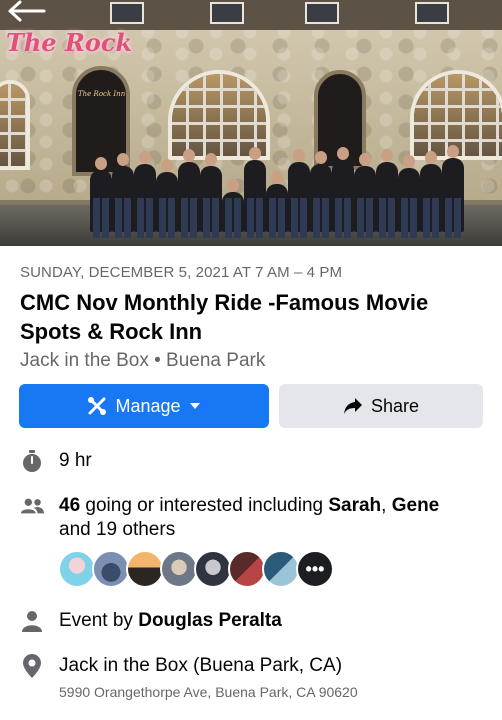 This screenshot has height=720, width=502. I want to click on stopwatch-icon, so click(32, 461).